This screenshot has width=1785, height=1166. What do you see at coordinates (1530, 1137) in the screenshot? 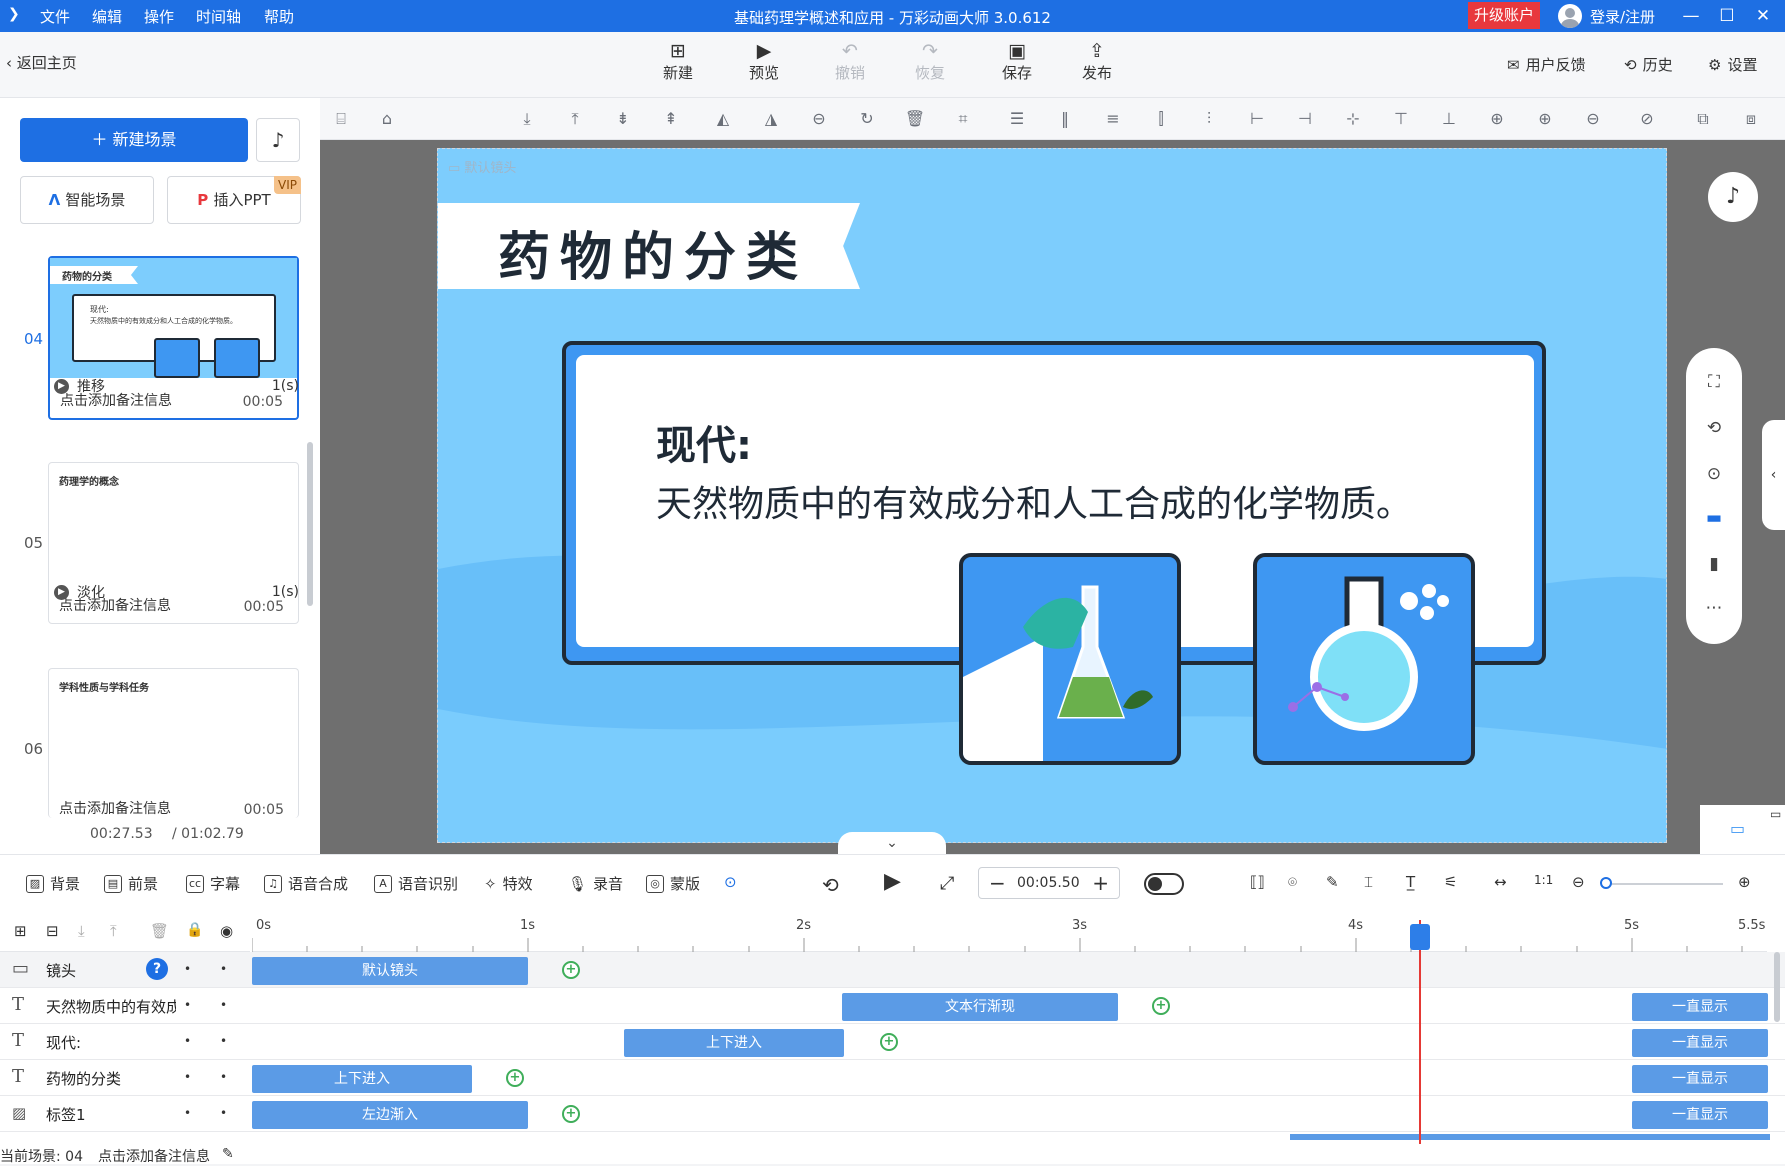
I see `timeline-hscrollbar` at bounding box center [1530, 1137].